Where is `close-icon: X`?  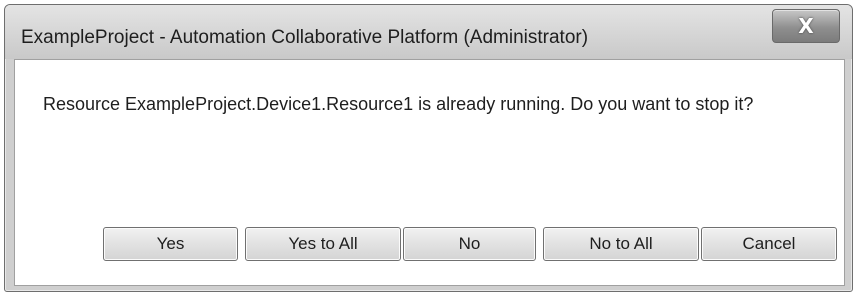
close-icon: X is located at coordinates (806, 26).